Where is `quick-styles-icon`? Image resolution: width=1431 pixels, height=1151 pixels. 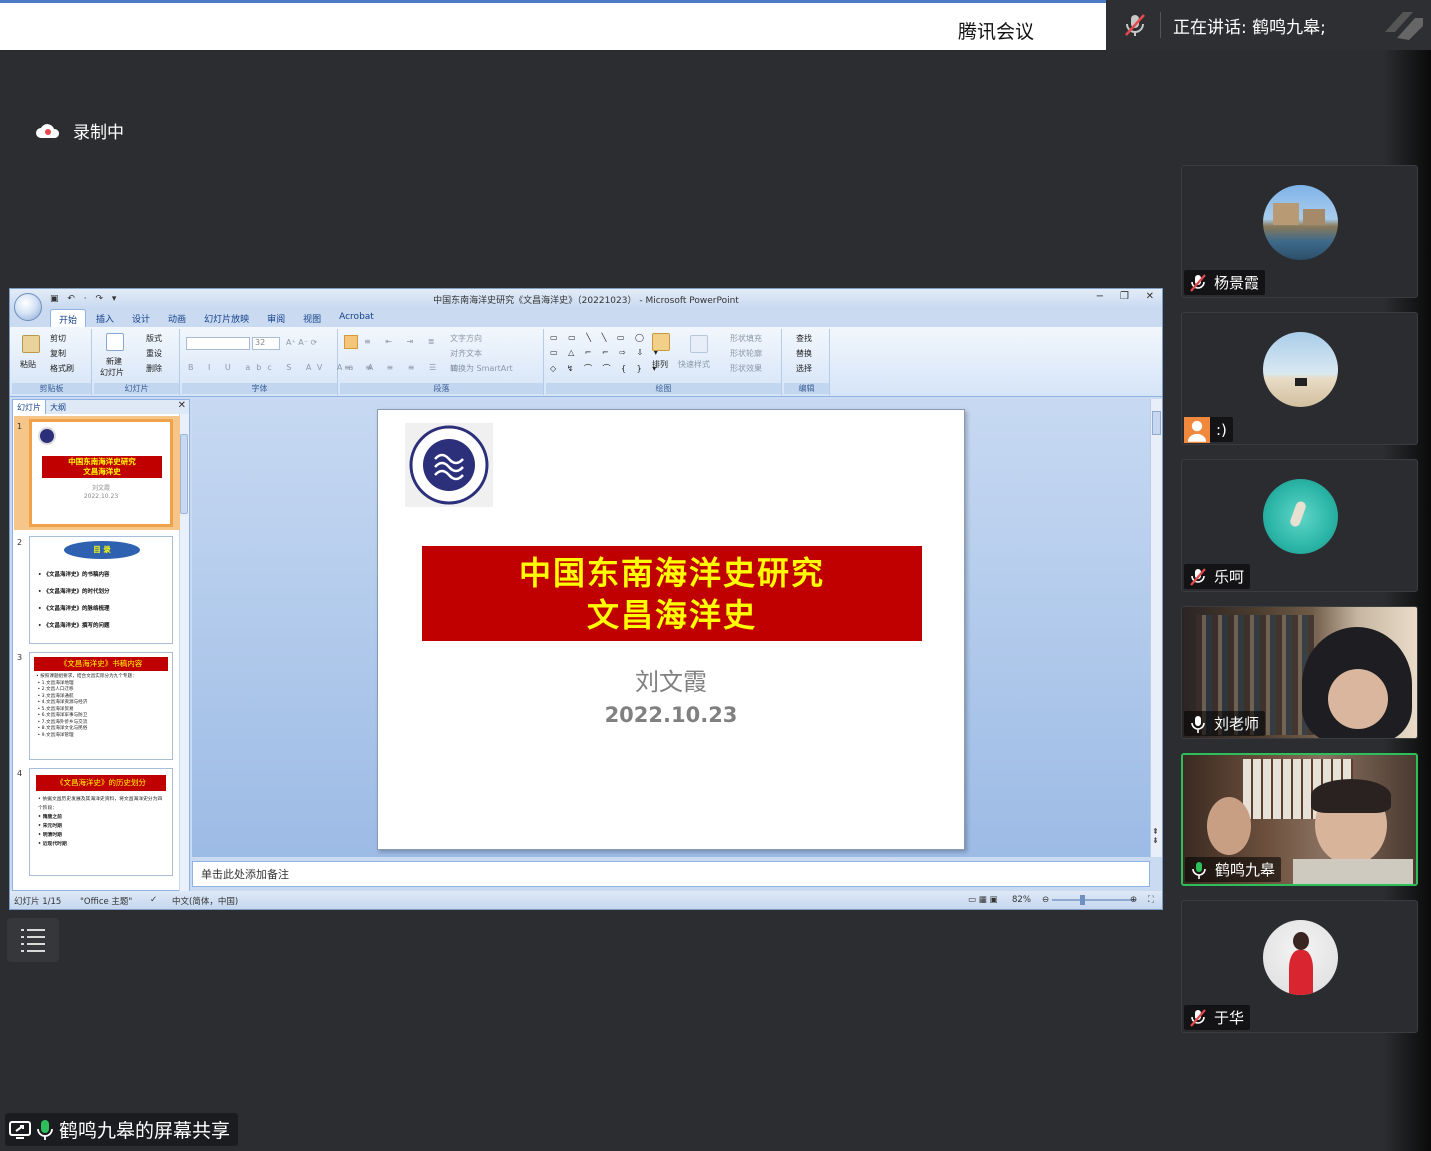 quick-styles-icon is located at coordinates (699, 344).